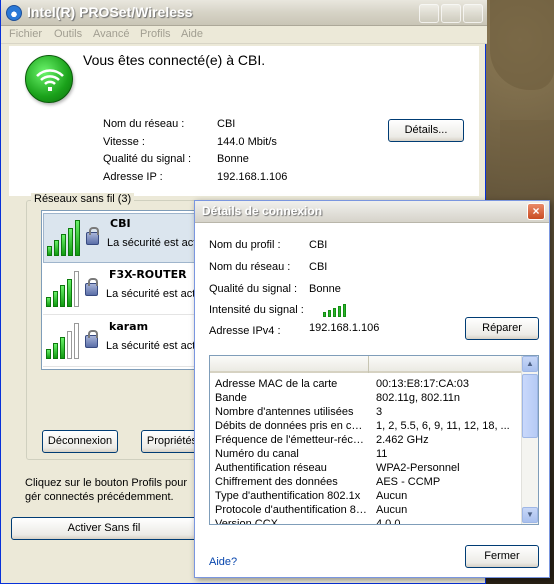  I want to click on network-ssid: karam, so click(129, 326).